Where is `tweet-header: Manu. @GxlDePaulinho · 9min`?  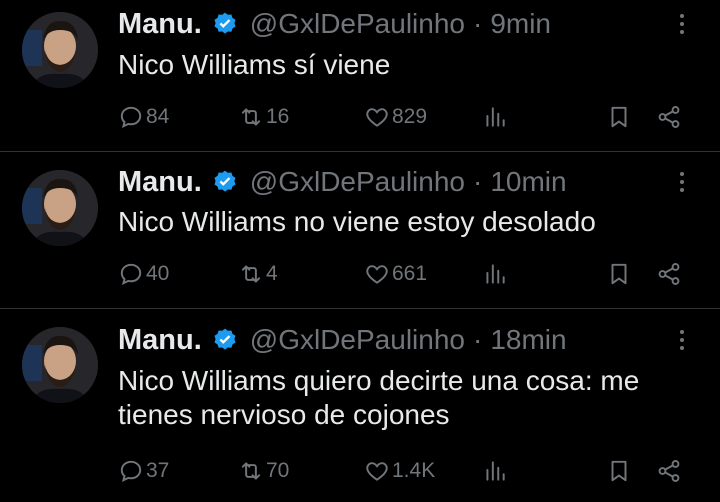 tweet-header: Manu. @GxlDePaulinho · 9min is located at coordinates (334, 24).